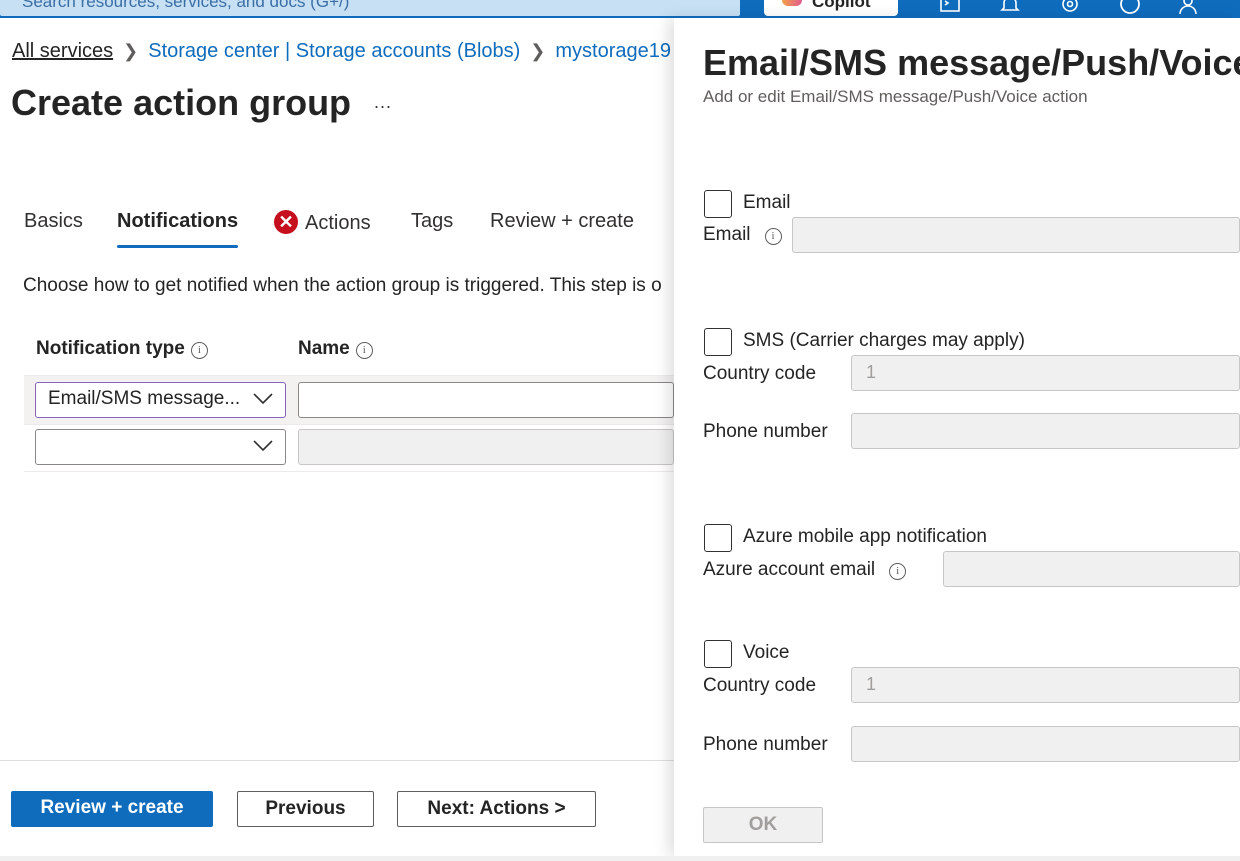 This screenshot has height=861, width=1240. Describe the element at coordinates (324, 348) in the screenshot. I see `column-header-label: Name` at that location.